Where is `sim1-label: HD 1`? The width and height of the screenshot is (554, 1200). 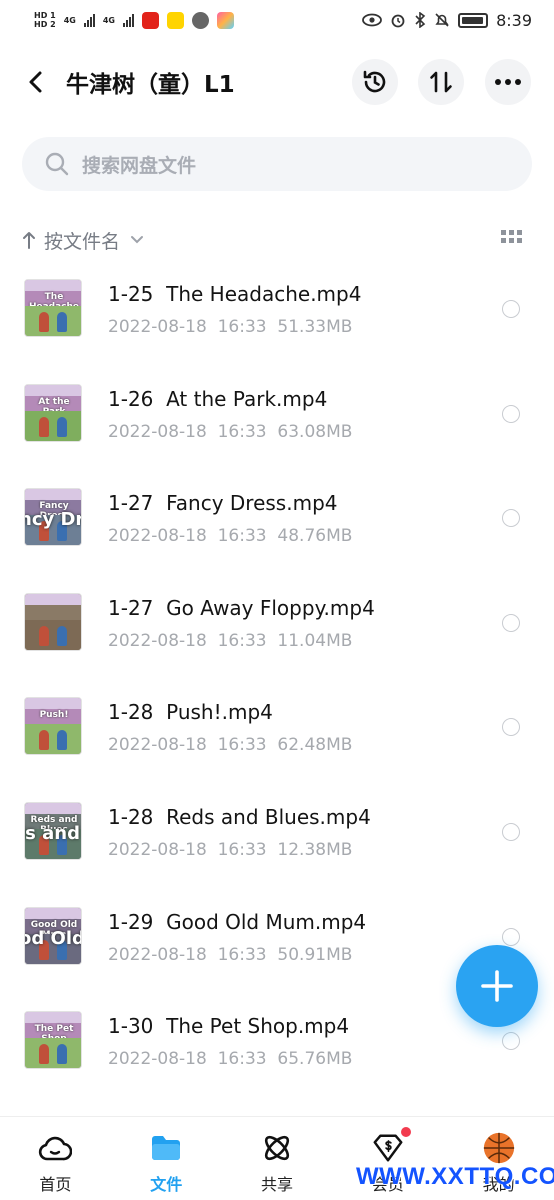
sim1-label: HD 1 is located at coordinates (45, 15).